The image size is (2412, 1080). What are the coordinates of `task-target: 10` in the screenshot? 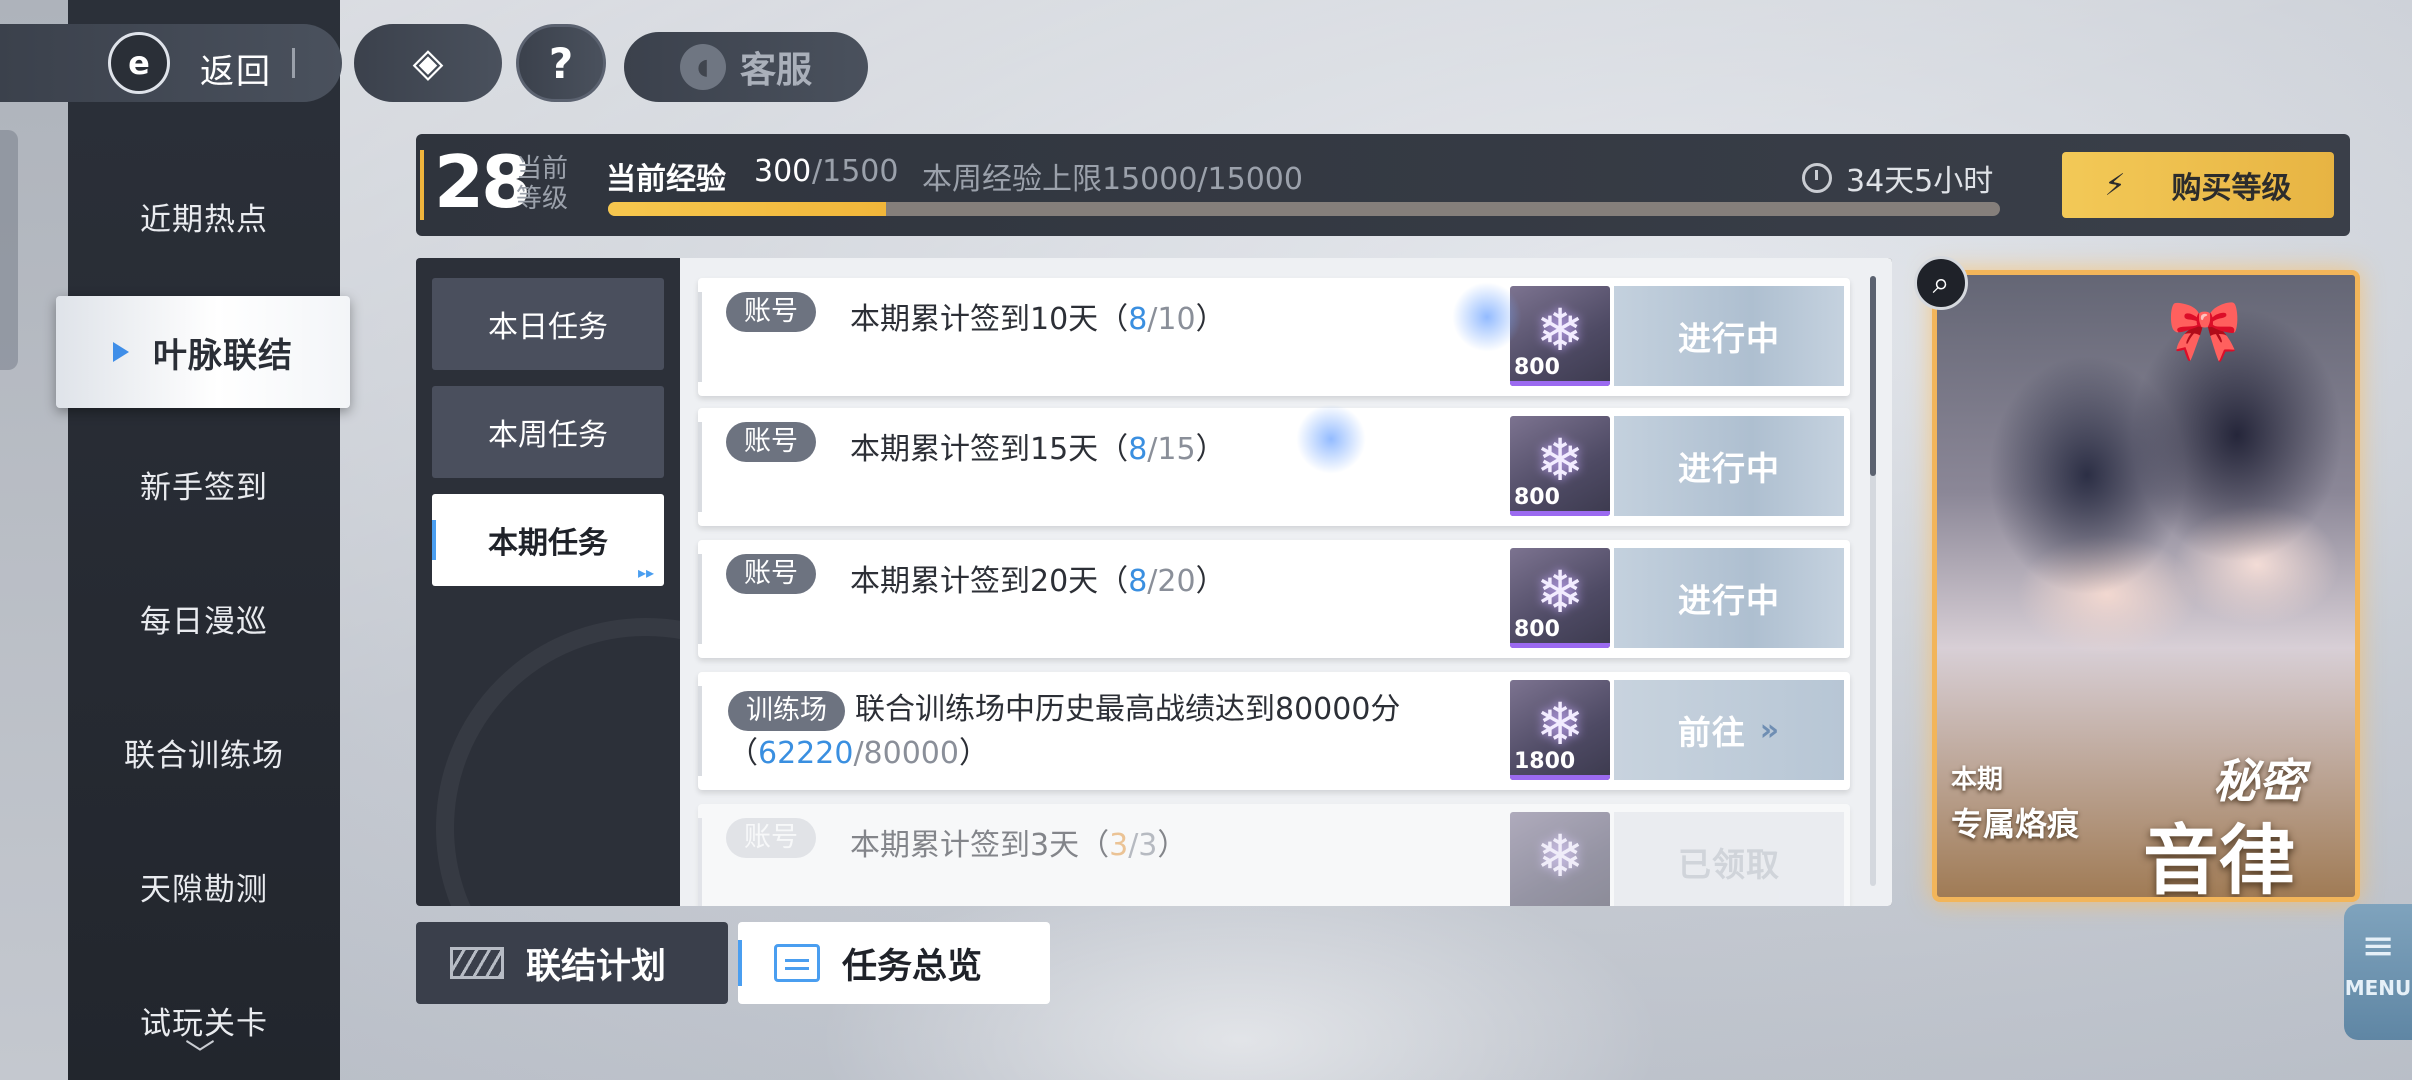 It's located at (1176, 319).